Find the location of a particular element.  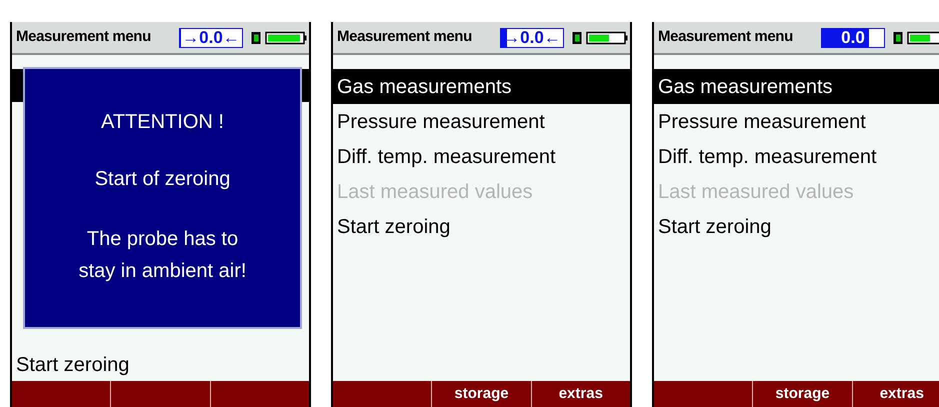

zero-reading: 0.0 is located at coordinates (853, 37).